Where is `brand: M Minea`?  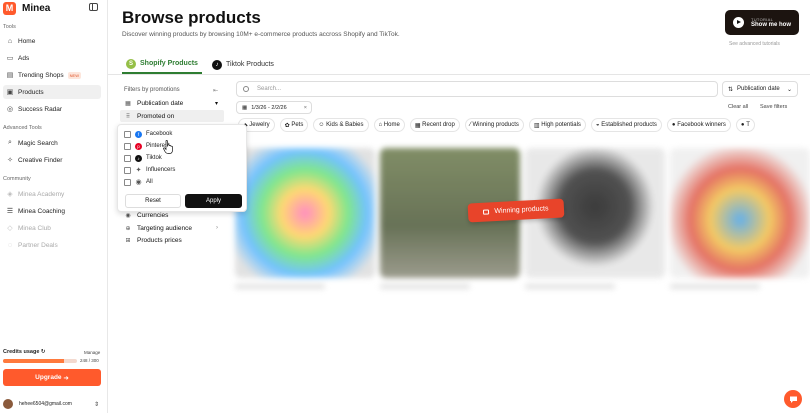 brand: M Minea is located at coordinates (26, 8).